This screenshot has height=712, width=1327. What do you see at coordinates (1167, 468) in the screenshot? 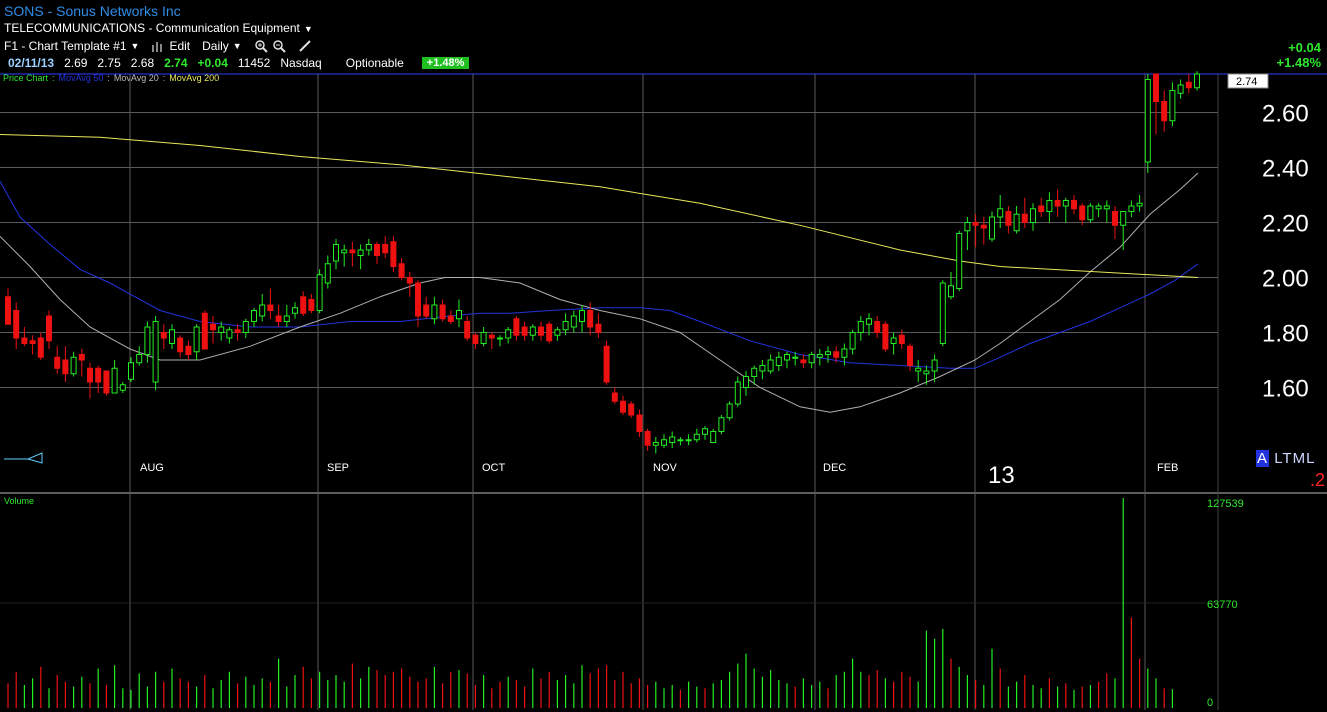
I see `month-label: FEB` at bounding box center [1167, 468].